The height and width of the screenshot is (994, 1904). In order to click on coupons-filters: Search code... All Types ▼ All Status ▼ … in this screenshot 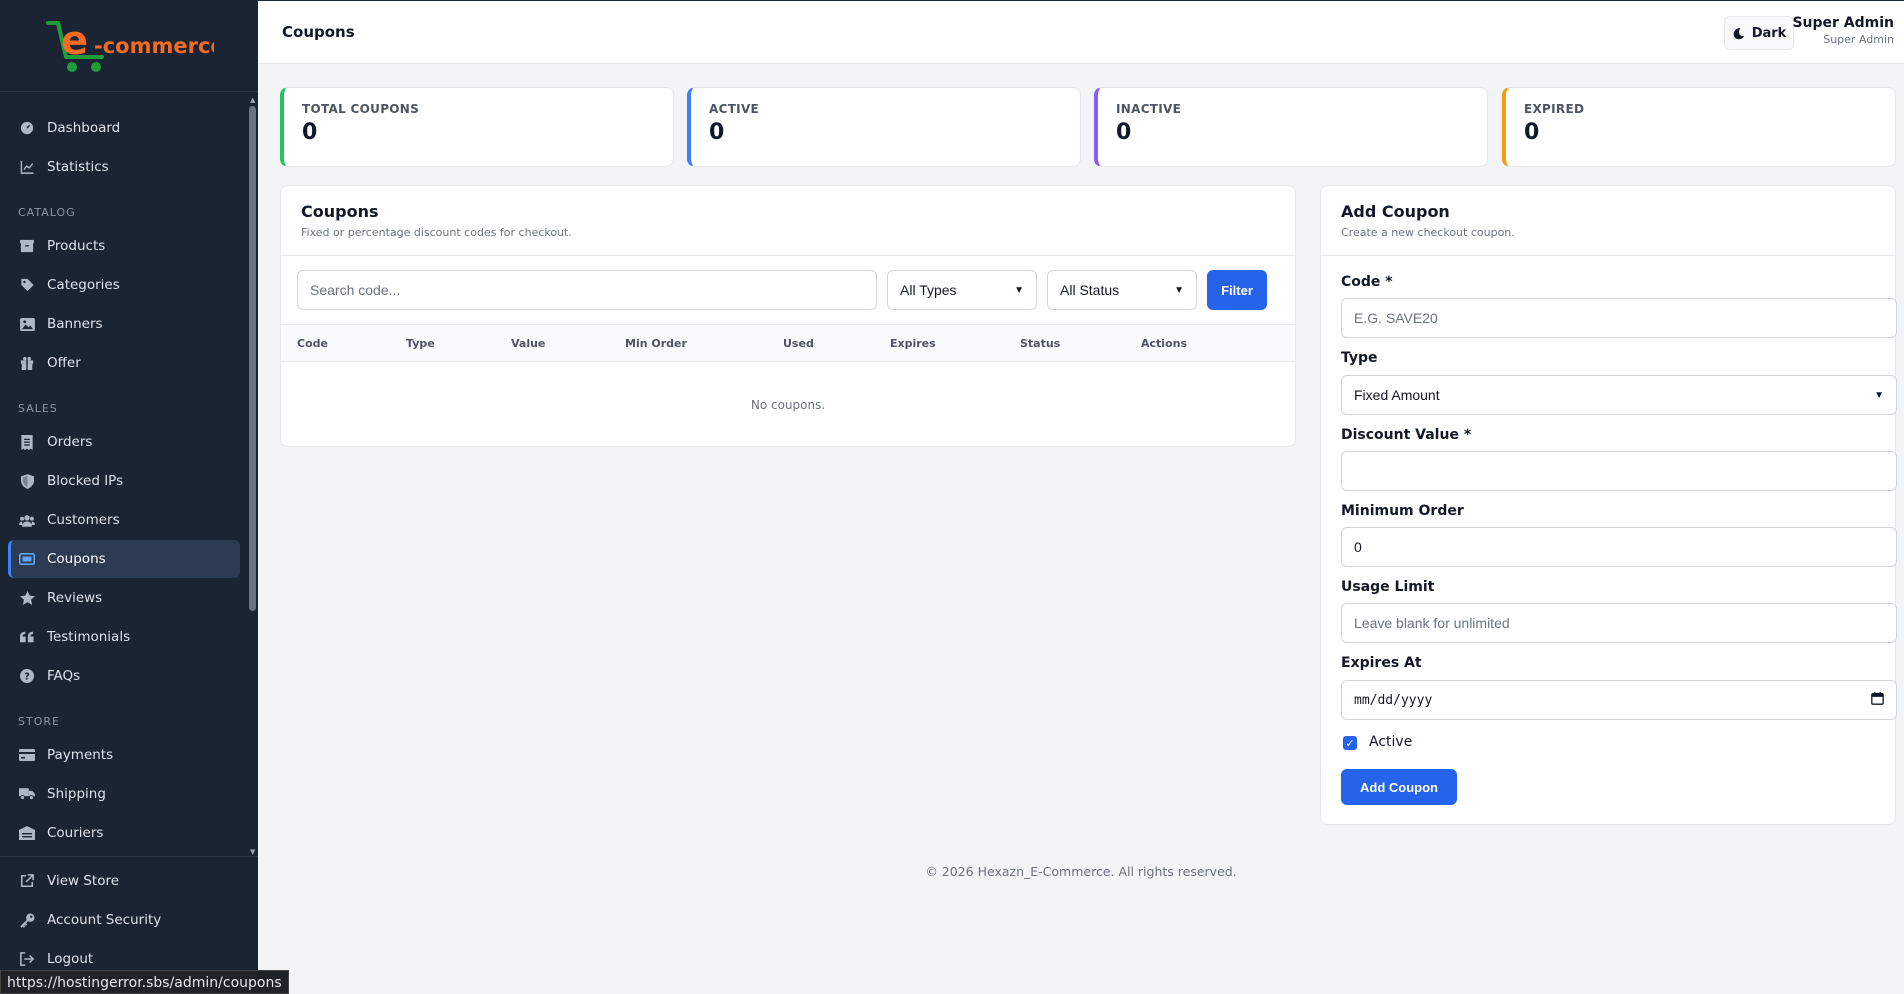, I will do `click(782, 290)`.